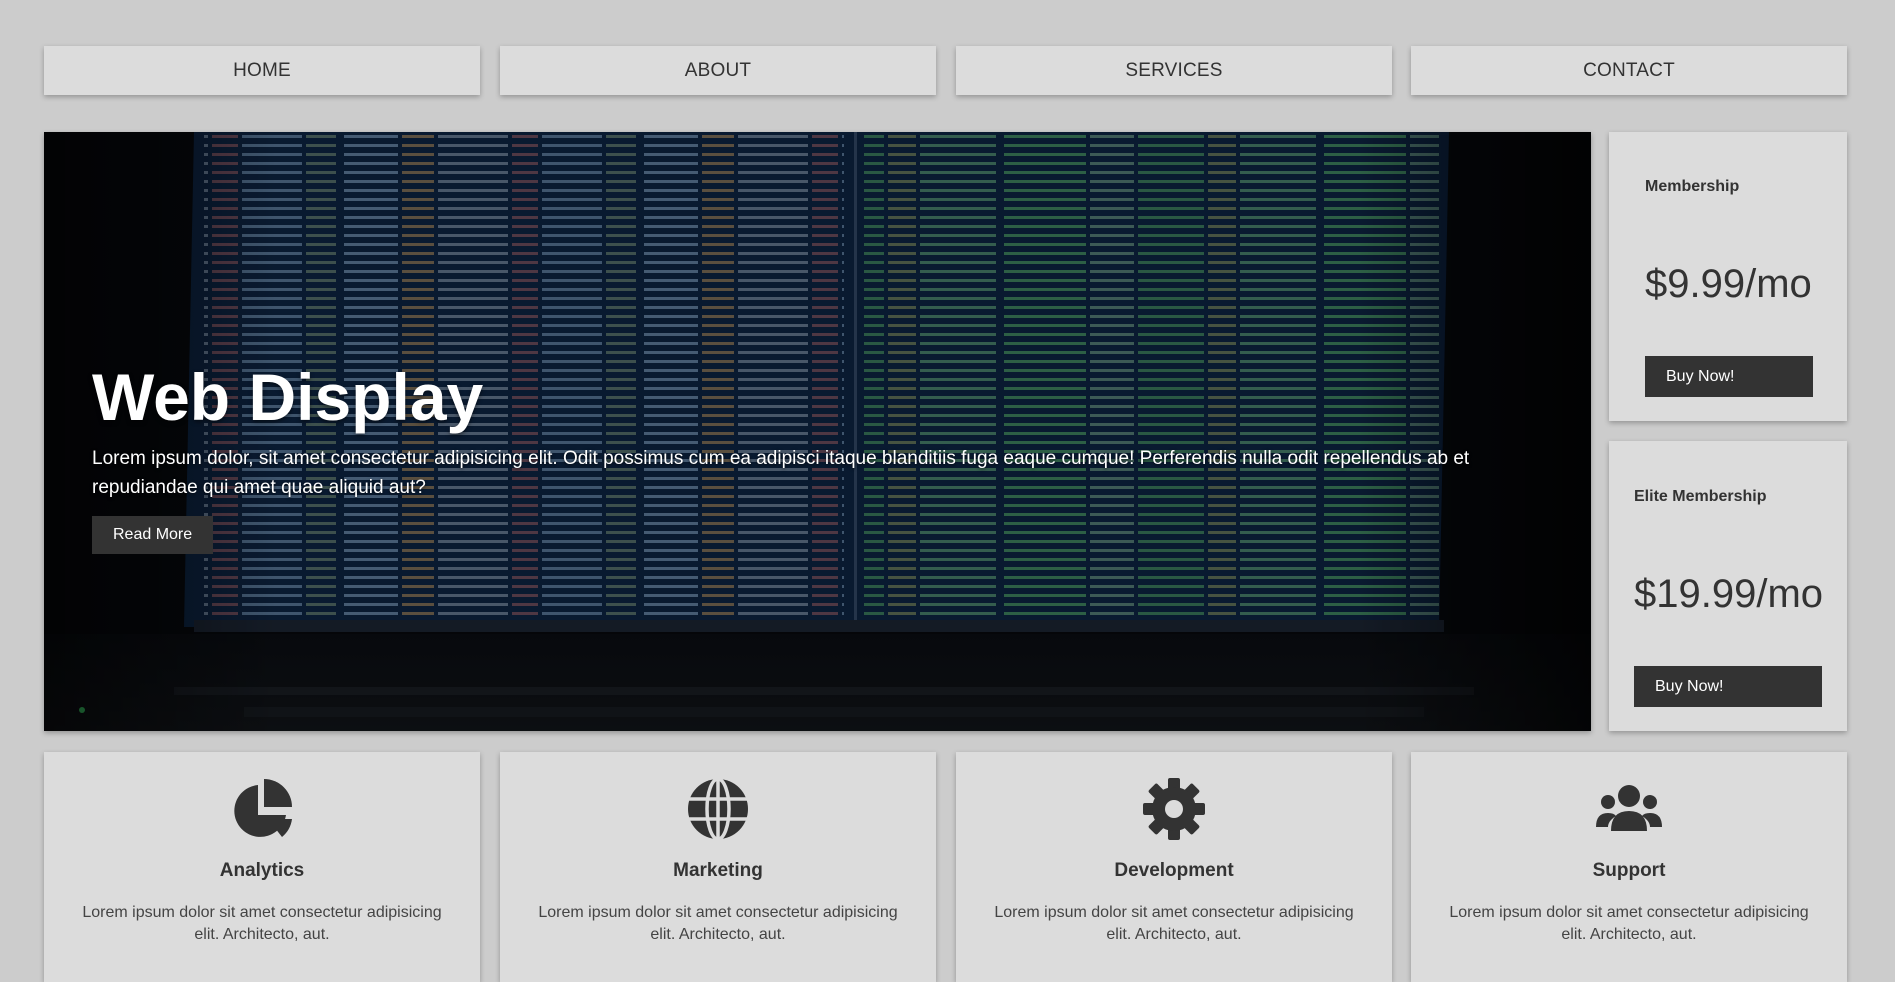 The width and height of the screenshot is (1895, 982). What do you see at coordinates (1629, 808) in the screenshot?
I see `users-icon` at bounding box center [1629, 808].